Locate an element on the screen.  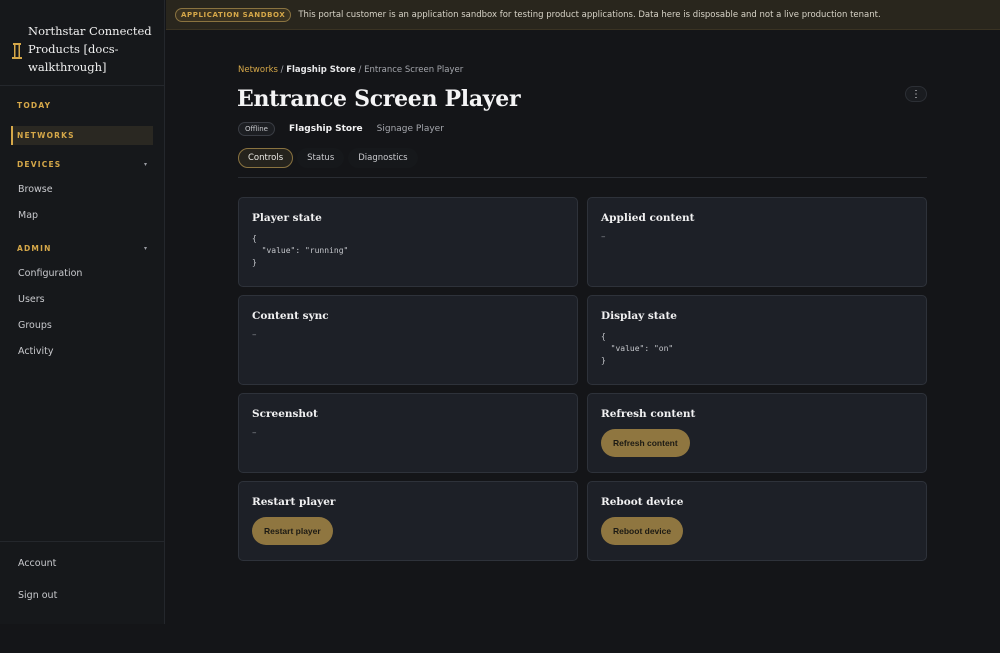
sidebar-item-browse: Browse is located at coordinates (35, 189).